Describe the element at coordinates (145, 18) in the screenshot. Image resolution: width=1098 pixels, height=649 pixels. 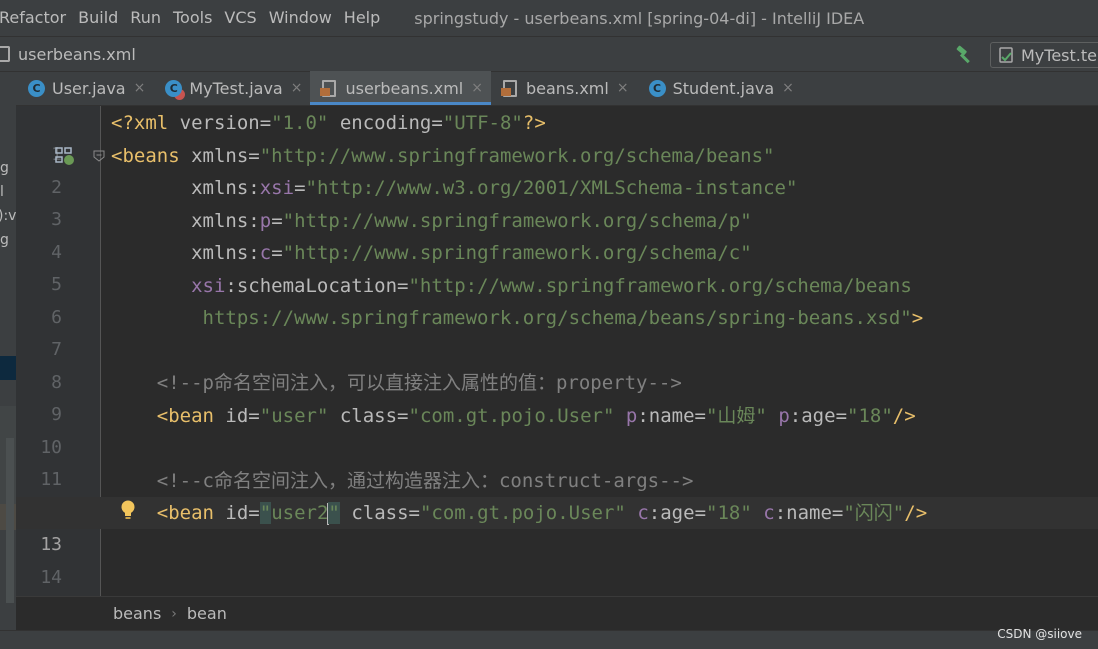
I see `menu-run: Run` at that location.